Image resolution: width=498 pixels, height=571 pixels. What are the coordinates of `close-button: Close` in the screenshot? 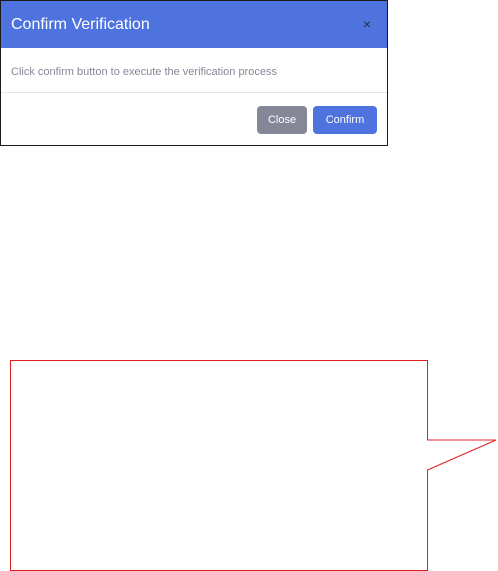 It's located at (282, 120).